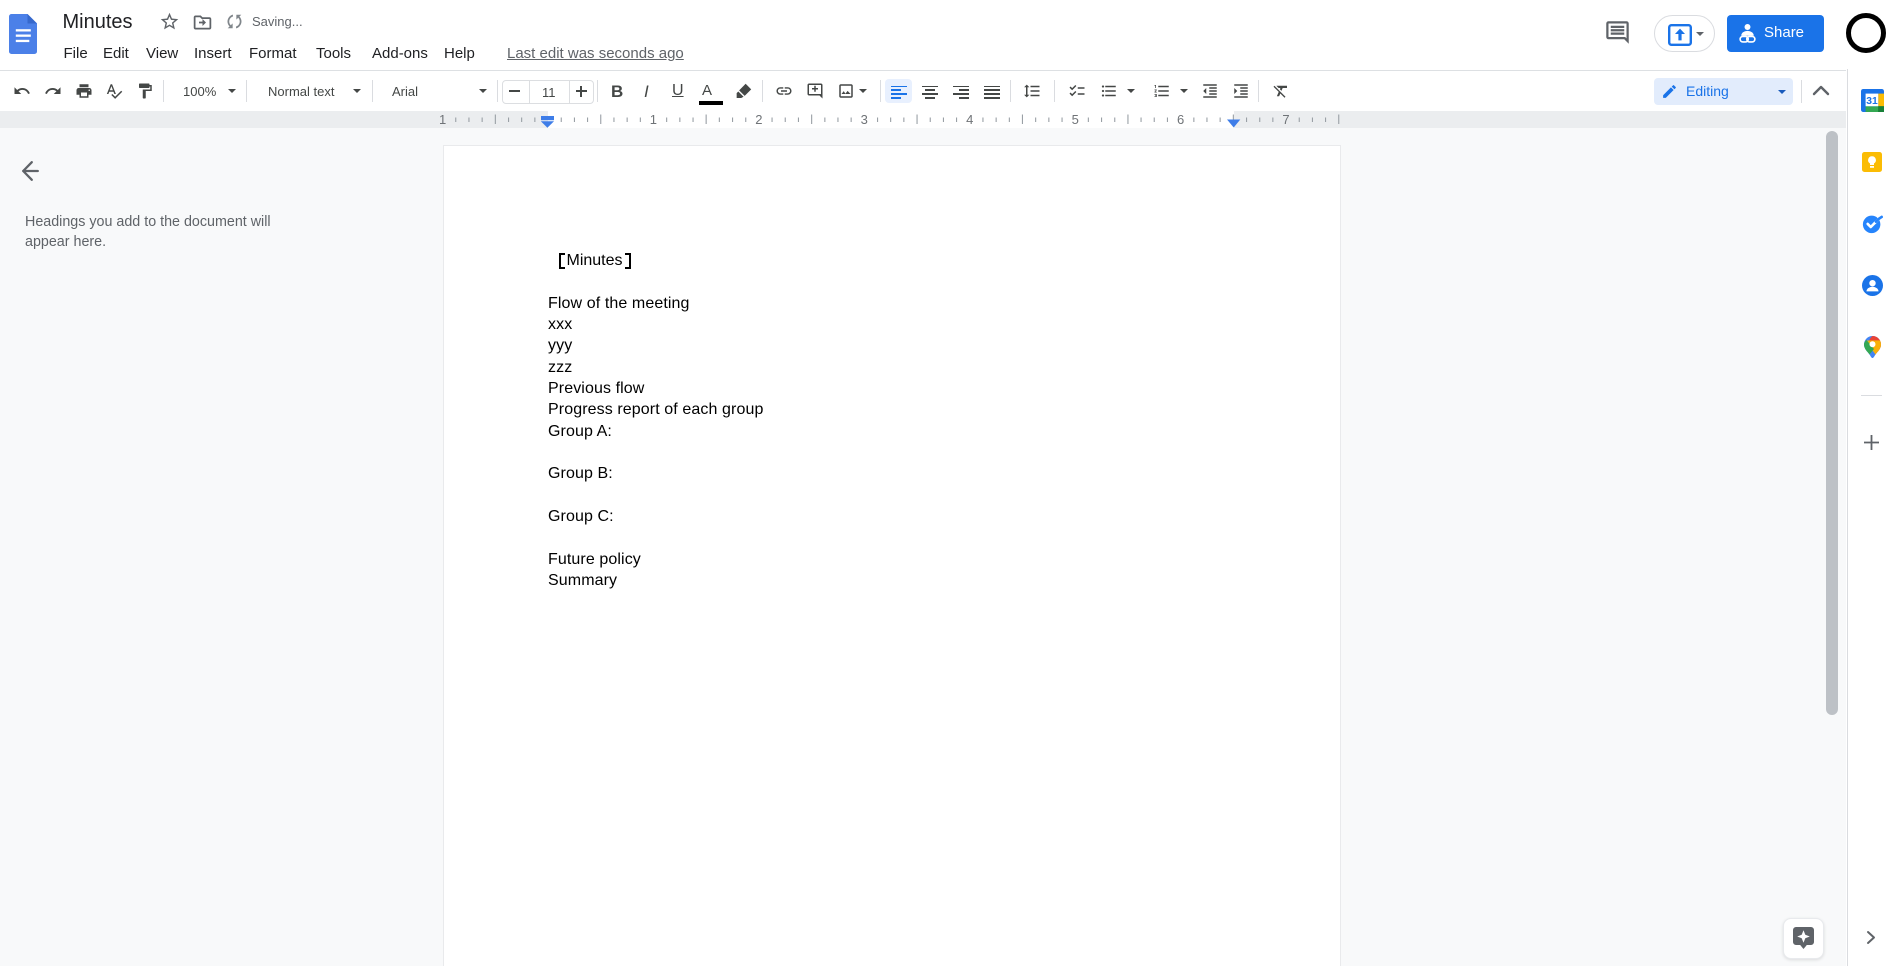  What do you see at coordinates (864, 119) in the screenshot?
I see `svg-text: 3` at bounding box center [864, 119].